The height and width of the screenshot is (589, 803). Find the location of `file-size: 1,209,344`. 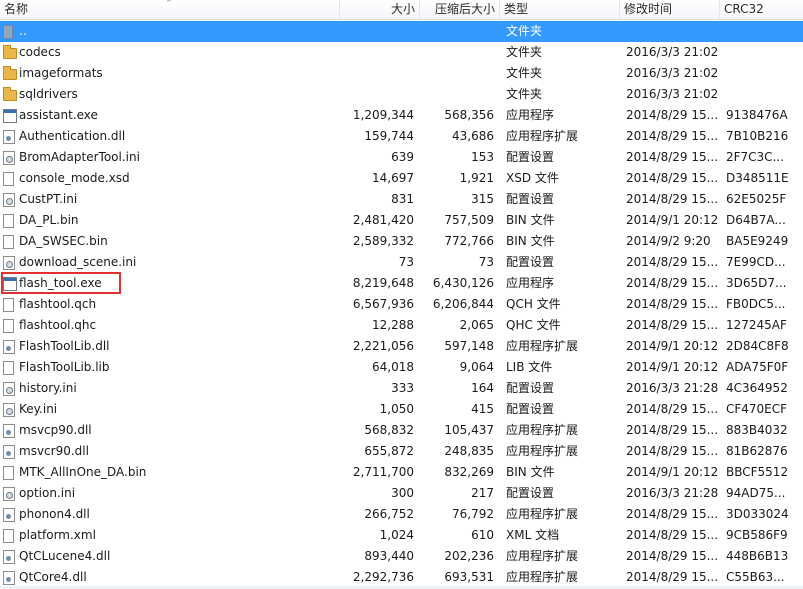

file-size: 1,209,344 is located at coordinates (383, 115).